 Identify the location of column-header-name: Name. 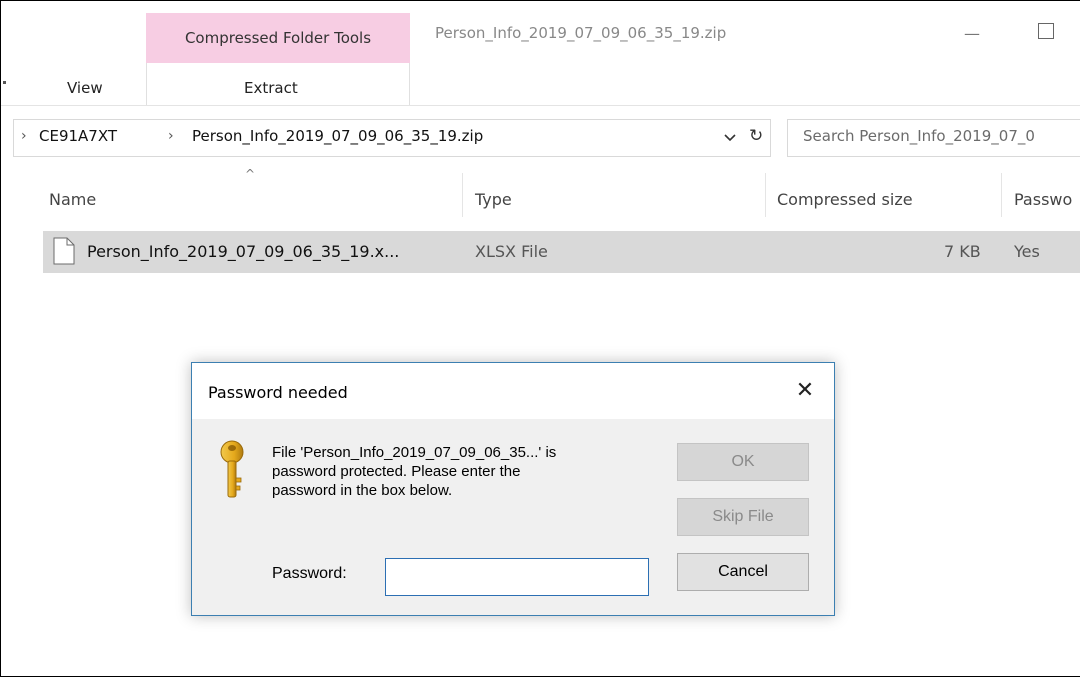
(72, 199).